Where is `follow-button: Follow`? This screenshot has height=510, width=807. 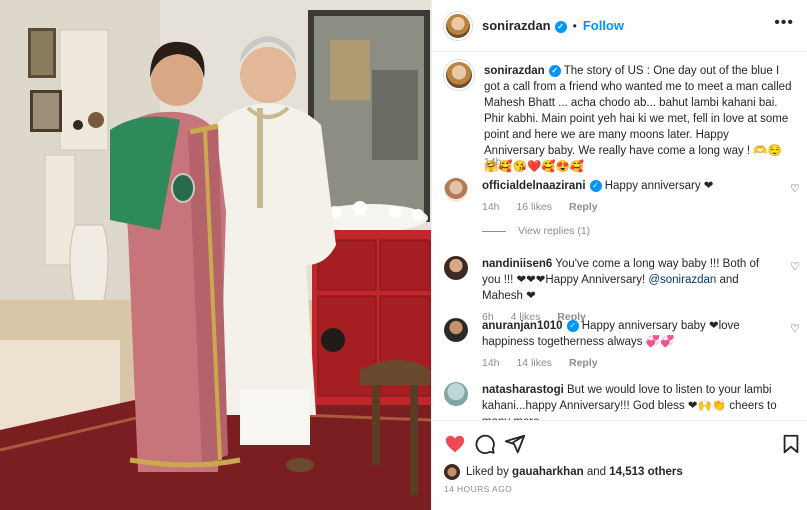 follow-button: Follow is located at coordinates (603, 25).